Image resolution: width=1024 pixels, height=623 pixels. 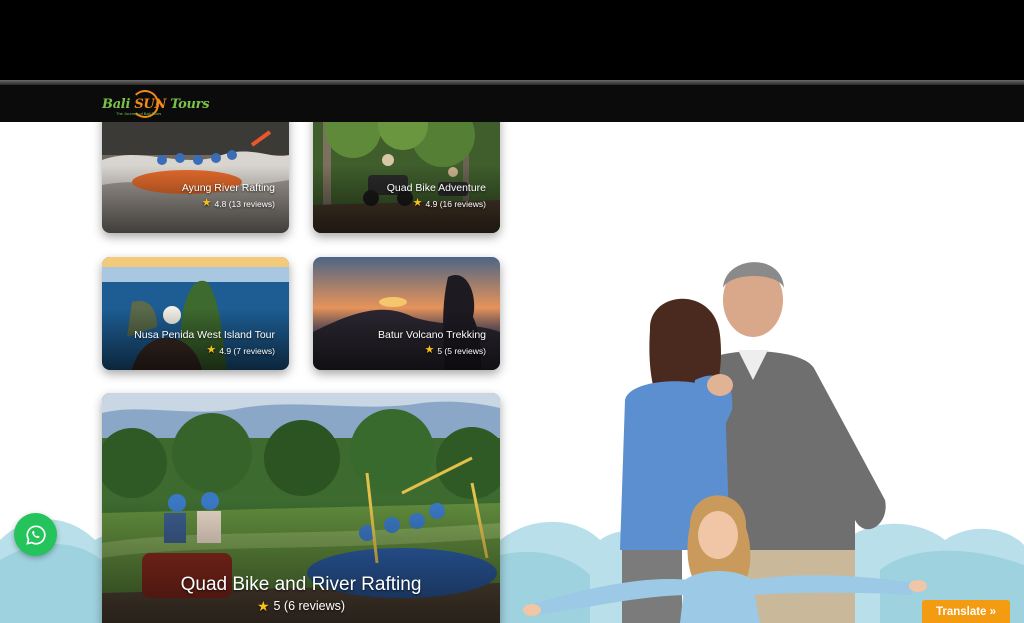 What do you see at coordinates (156, 104) in the screenshot?
I see `logo: Bali SUN Tours The Journey of Bali Tours` at bounding box center [156, 104].